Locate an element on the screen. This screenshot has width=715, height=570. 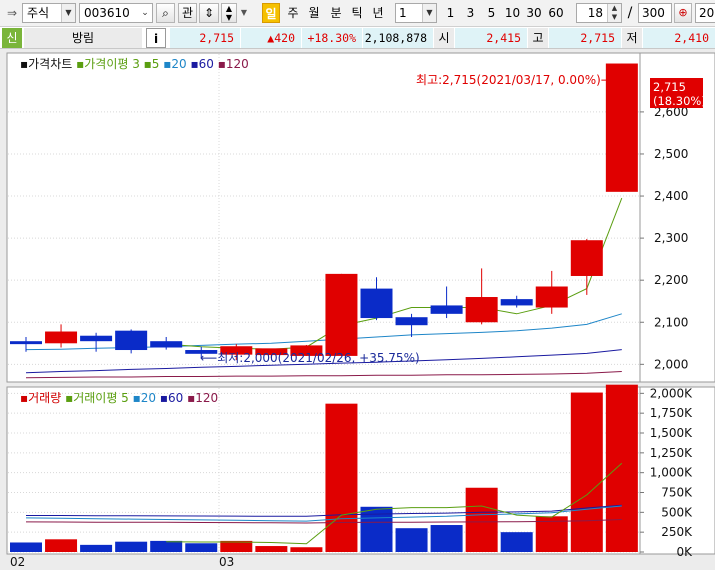
open-label: 시 is located at coordinates (444, 38).